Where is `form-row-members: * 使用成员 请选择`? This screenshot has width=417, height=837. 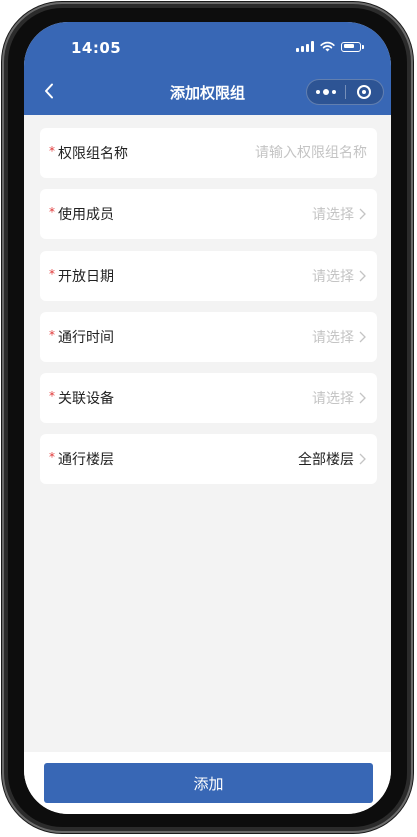 form-row-members: * 使用成员 请选择 is located at coordinates (208, 214).